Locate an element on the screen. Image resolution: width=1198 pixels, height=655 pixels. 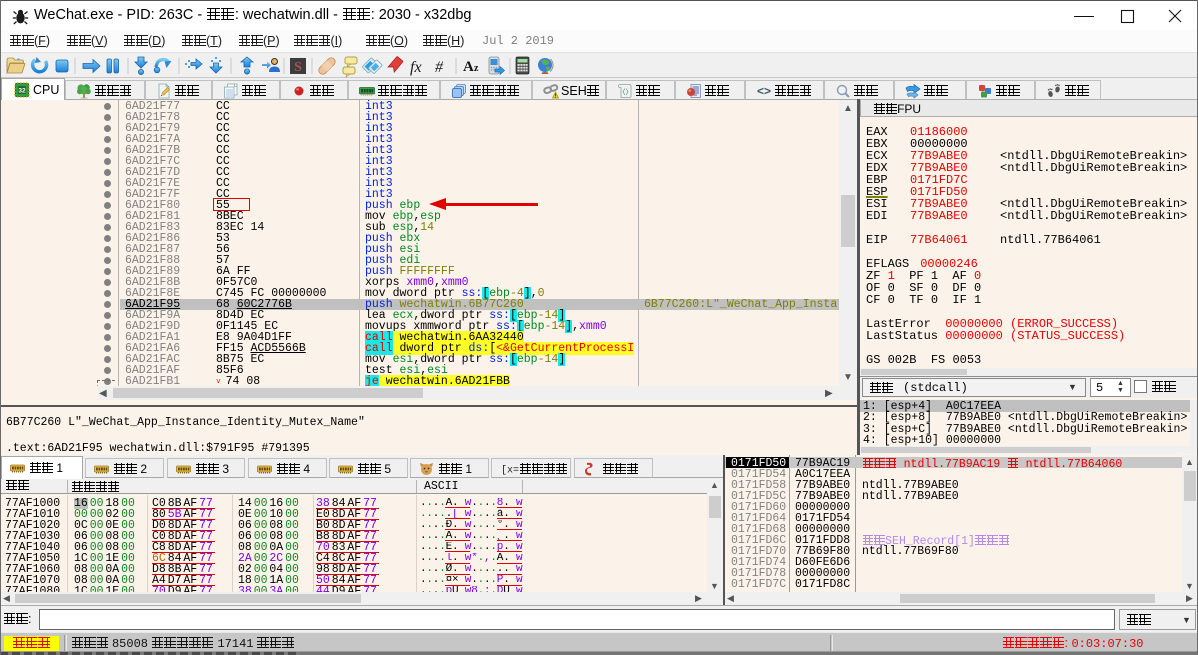
svg-text: z is located at coordinates (476, 68).